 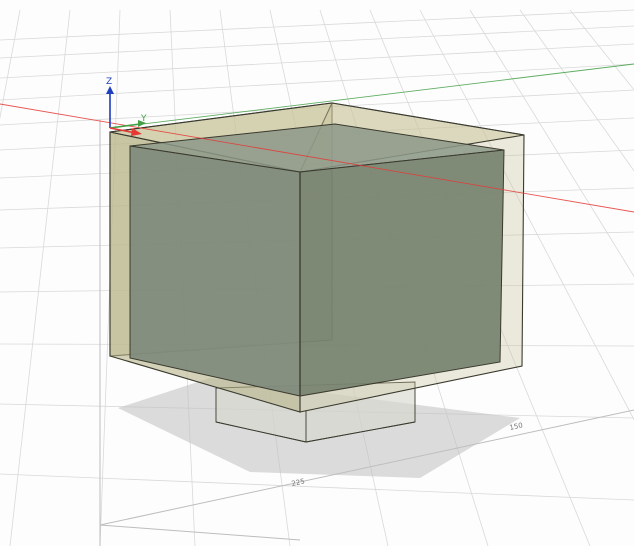 I want to click on y-axis-label: Y, so click(x=143, y=119).